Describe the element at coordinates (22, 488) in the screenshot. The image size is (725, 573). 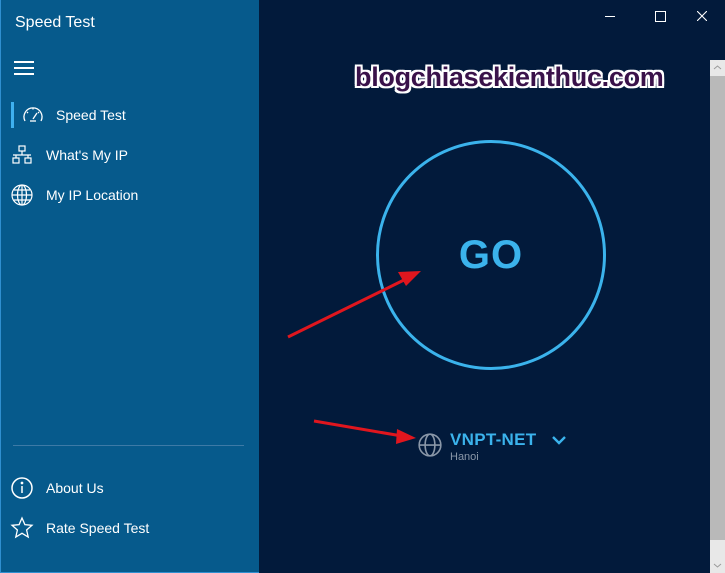
I see `info-icon` at that location.